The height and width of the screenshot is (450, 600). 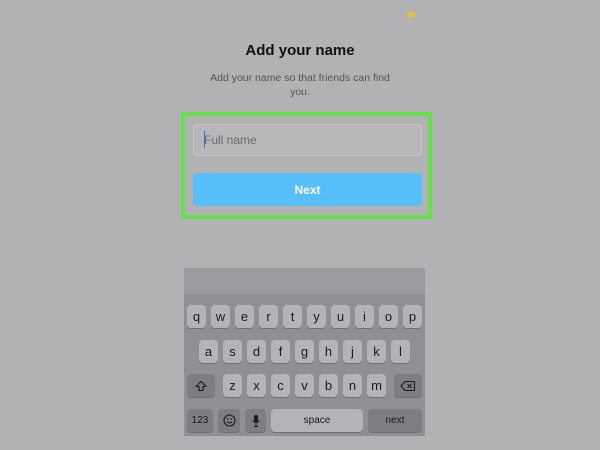 I want to click on page-title: Add your name, so click(x=300, y=50).